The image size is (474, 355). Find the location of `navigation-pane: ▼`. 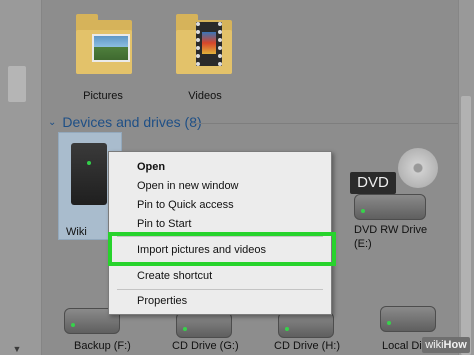

navigation-pane: ▼ is located at coordinates (21, 177).